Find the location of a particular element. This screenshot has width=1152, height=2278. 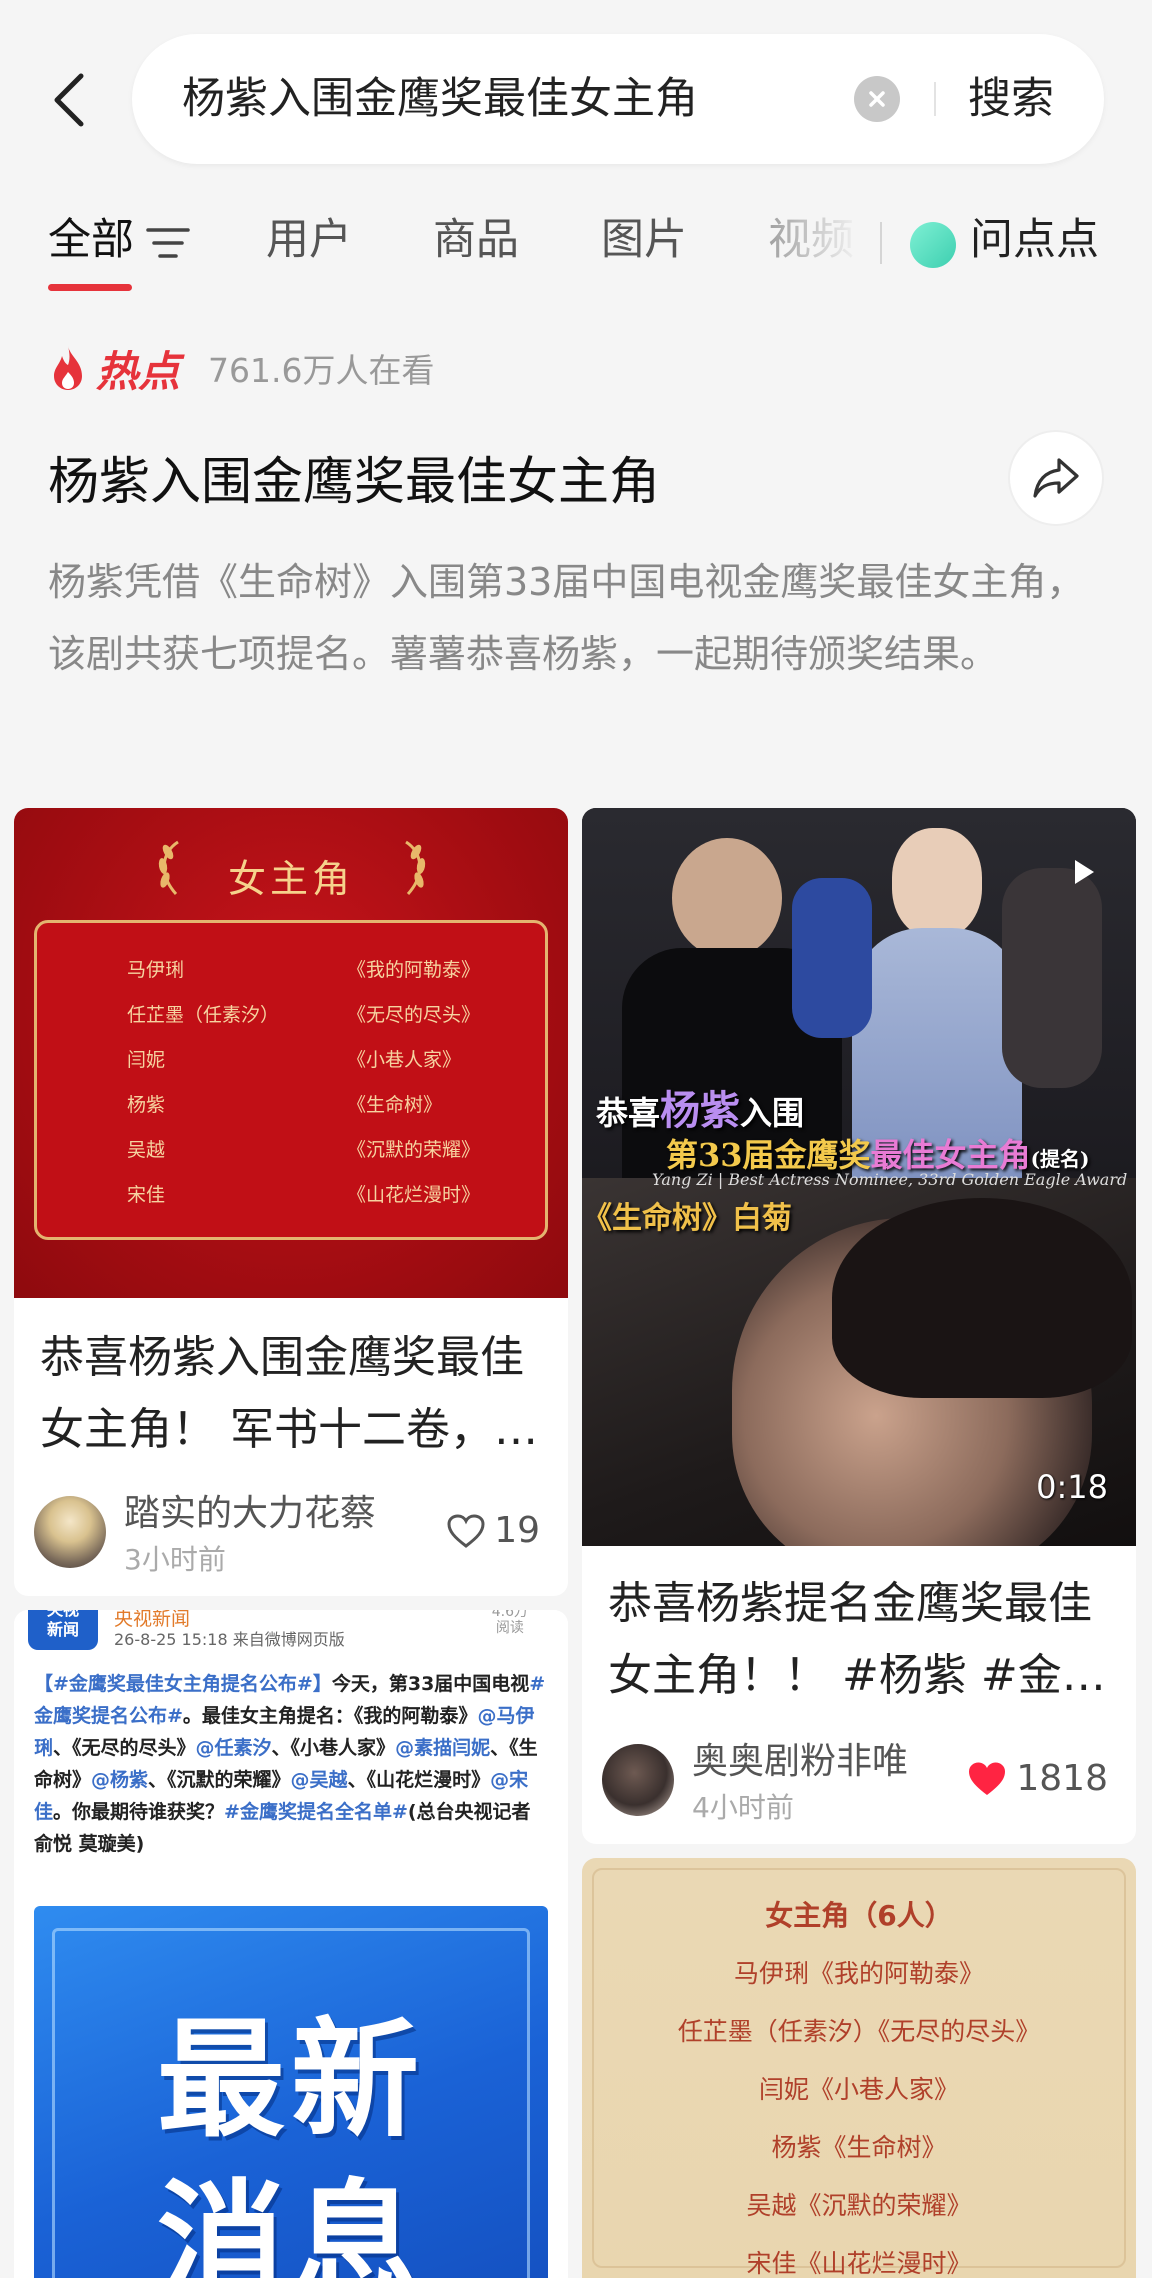

viewer-count: 761.6万人在看 is located at coordinates (321, 370).